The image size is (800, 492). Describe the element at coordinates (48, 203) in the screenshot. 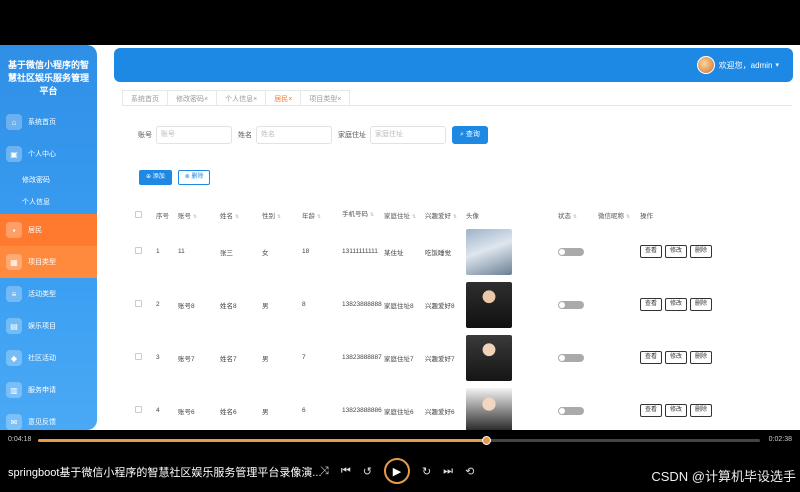

I see `sidebar-subitem-profile: 个人信息` at that location.